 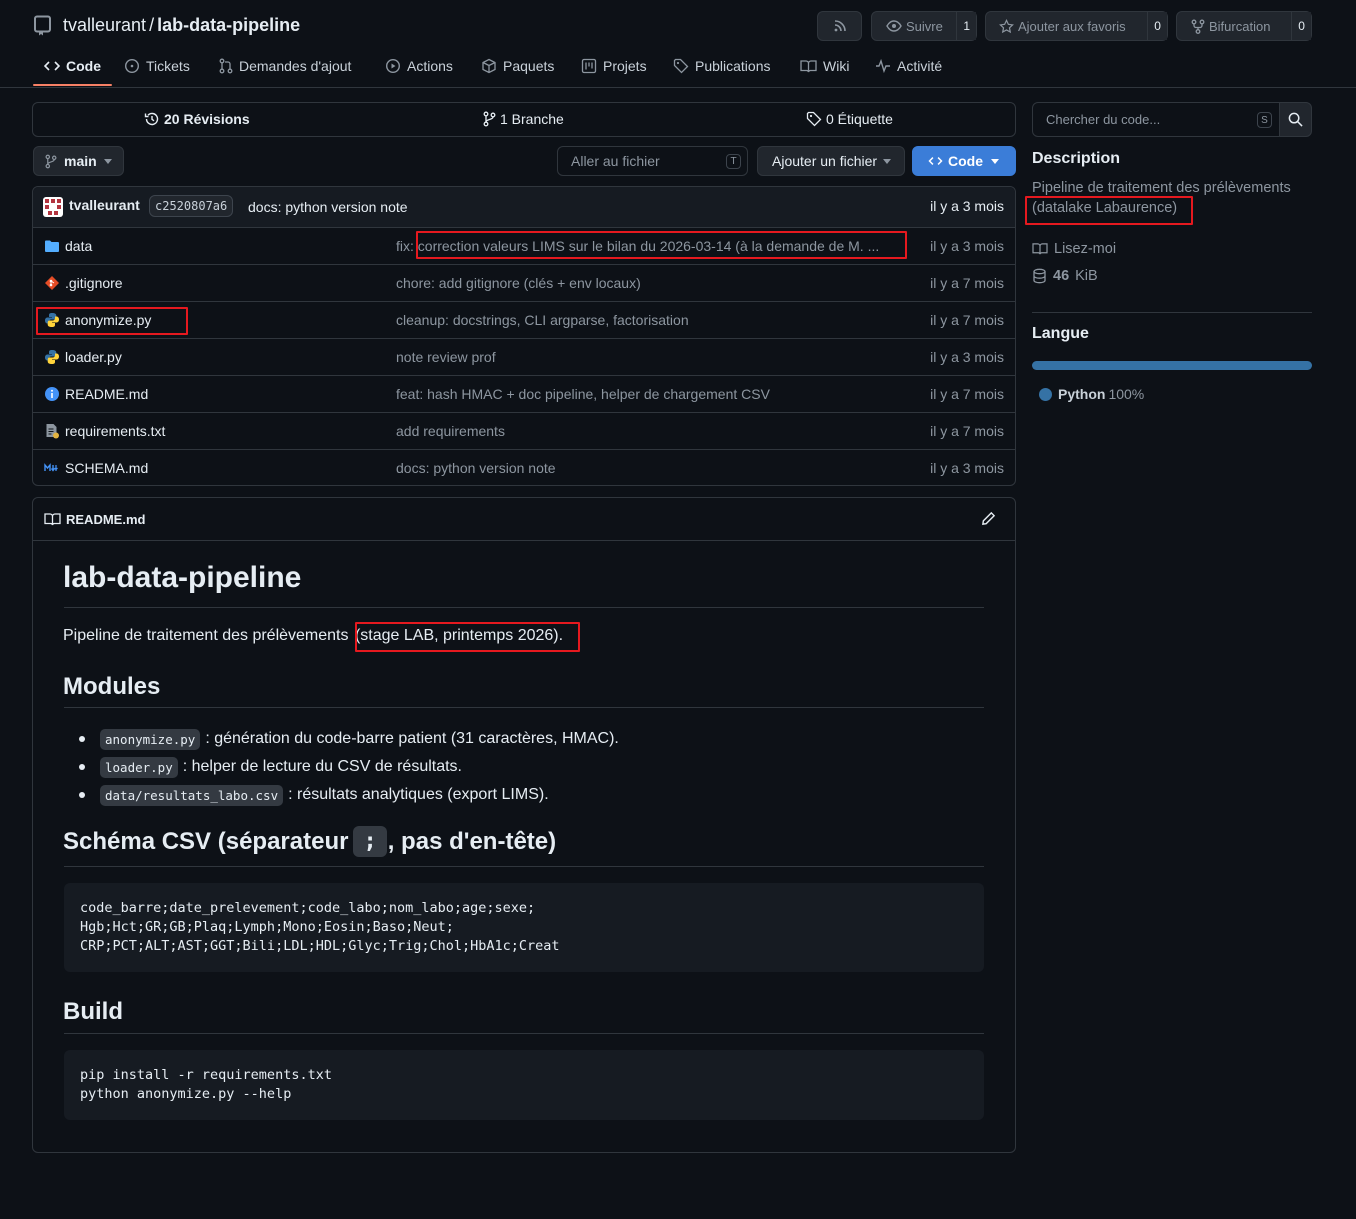 What do you see at coordinates (894, 26) in the screenshot?
I see `eye-icon` at bounding box center [894, 26].